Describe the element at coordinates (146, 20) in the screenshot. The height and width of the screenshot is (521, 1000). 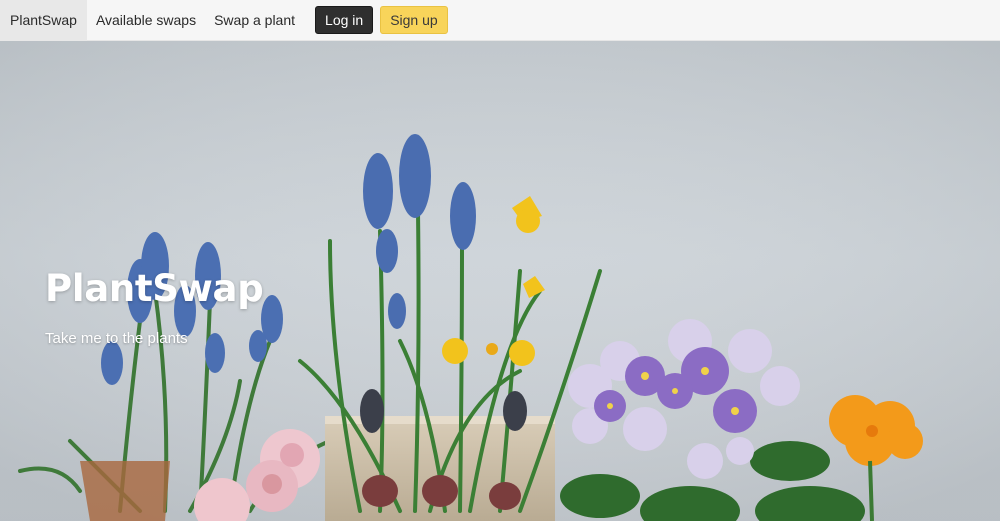
I see `nav-link-available-swaps: Available swaps` at that location.